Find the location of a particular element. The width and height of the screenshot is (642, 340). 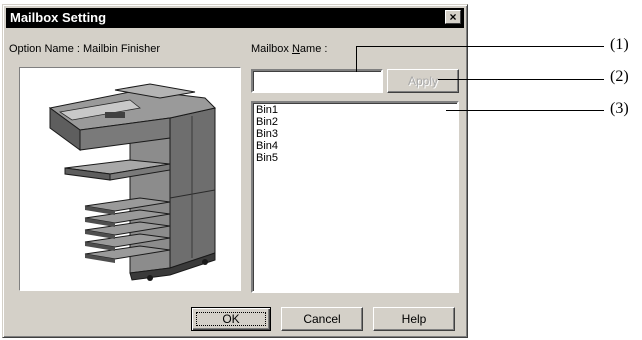

close-icon: × is located at coordinates (453, 17).